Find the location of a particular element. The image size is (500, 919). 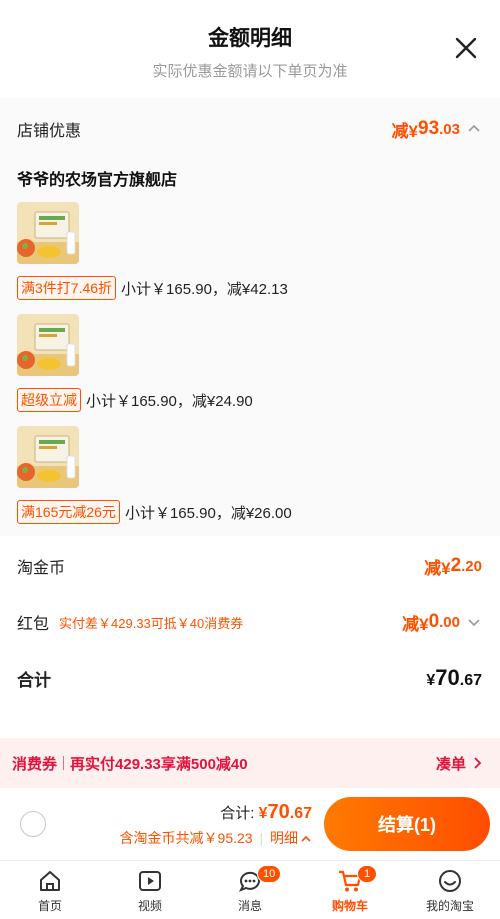

checkout-summary: 合计: ¥70.67 含淘金币共减￥95.23 | 明细 is located at coordinates (185, 824).